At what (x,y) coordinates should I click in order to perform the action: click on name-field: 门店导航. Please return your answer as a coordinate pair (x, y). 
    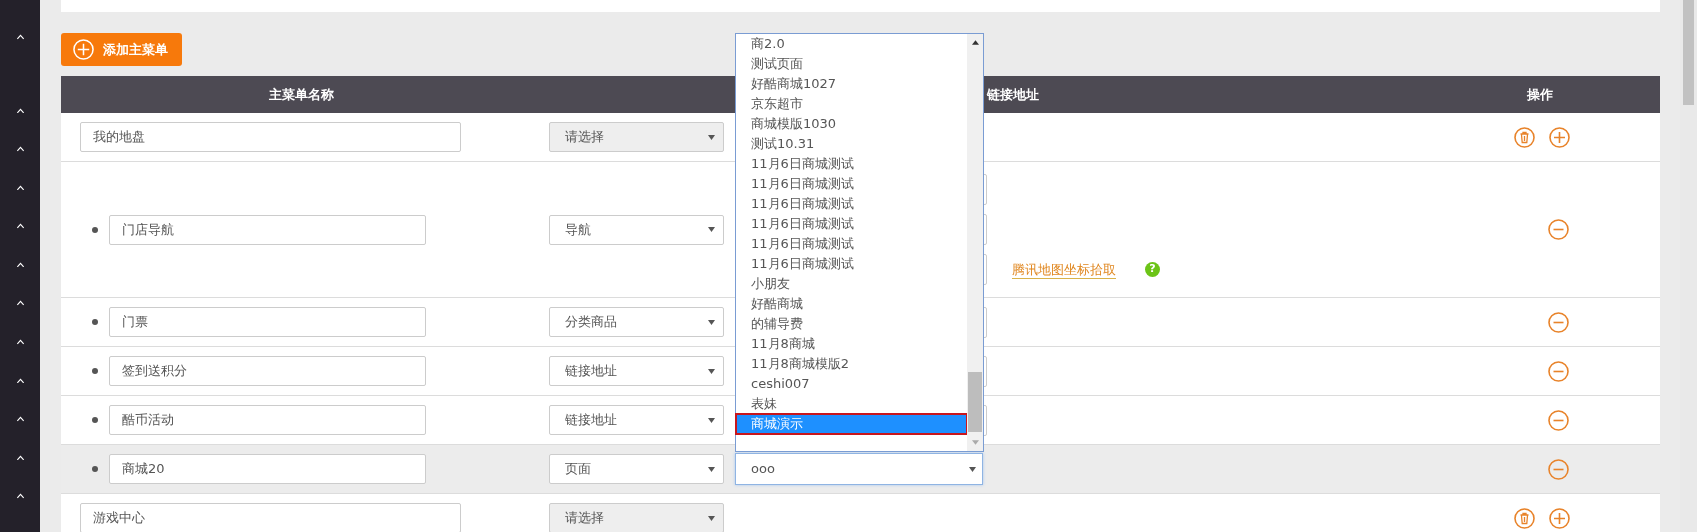
    Looking at the image, I should click on (267, 229).